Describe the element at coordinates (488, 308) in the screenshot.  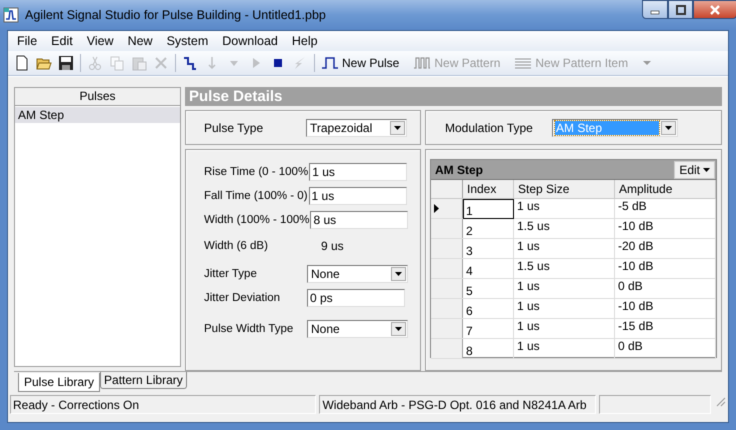
I see `table-cell: 6` at that location.